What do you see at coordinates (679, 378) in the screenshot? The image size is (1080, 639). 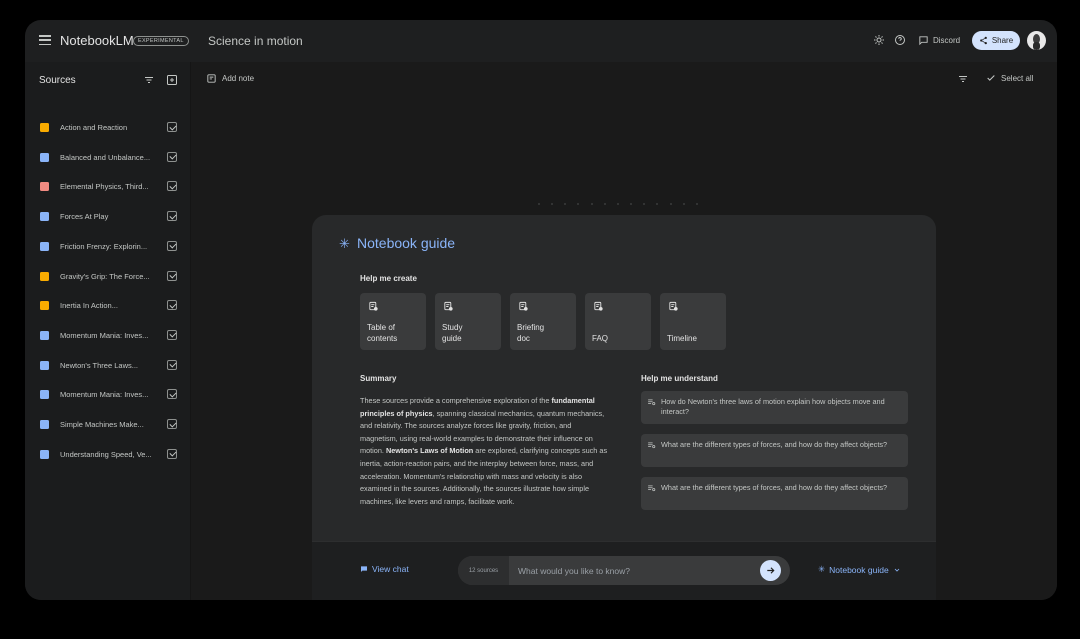 I see `help-understand-label: Help me understand` at bounding box center [679, 378].